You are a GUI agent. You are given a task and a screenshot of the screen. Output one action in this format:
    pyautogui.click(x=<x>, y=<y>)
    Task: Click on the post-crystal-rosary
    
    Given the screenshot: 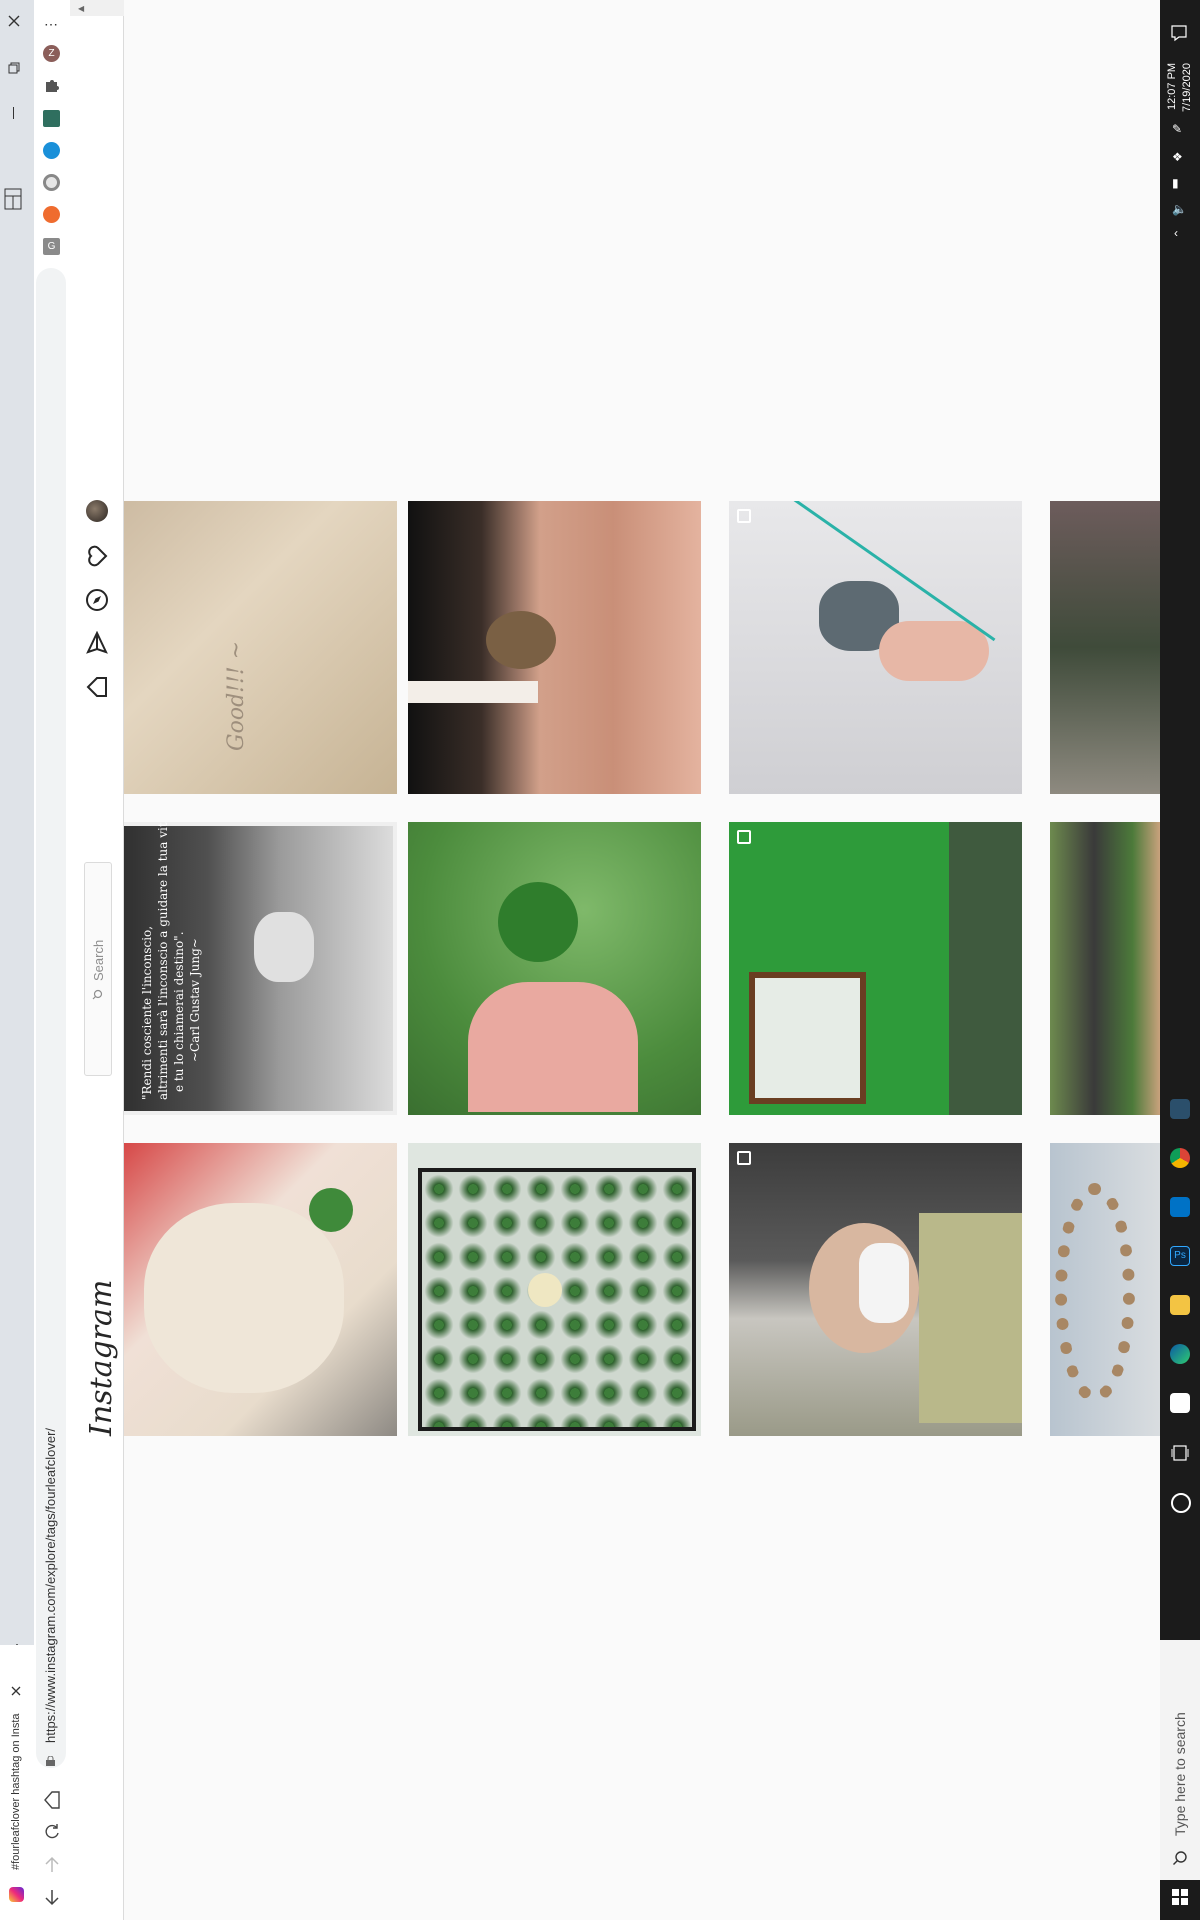 What is the action you would take?
    pyautogui.click(x=875, y=647)
    